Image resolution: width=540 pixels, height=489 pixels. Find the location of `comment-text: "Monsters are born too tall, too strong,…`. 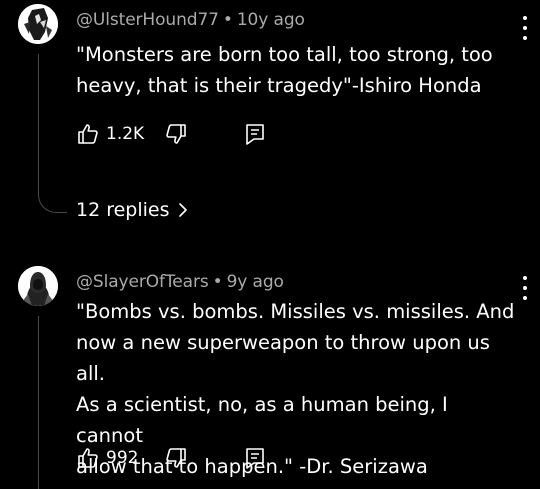

comment-text: "Monsters are born too tall, too strong,… is located at coordinates (284, 70).